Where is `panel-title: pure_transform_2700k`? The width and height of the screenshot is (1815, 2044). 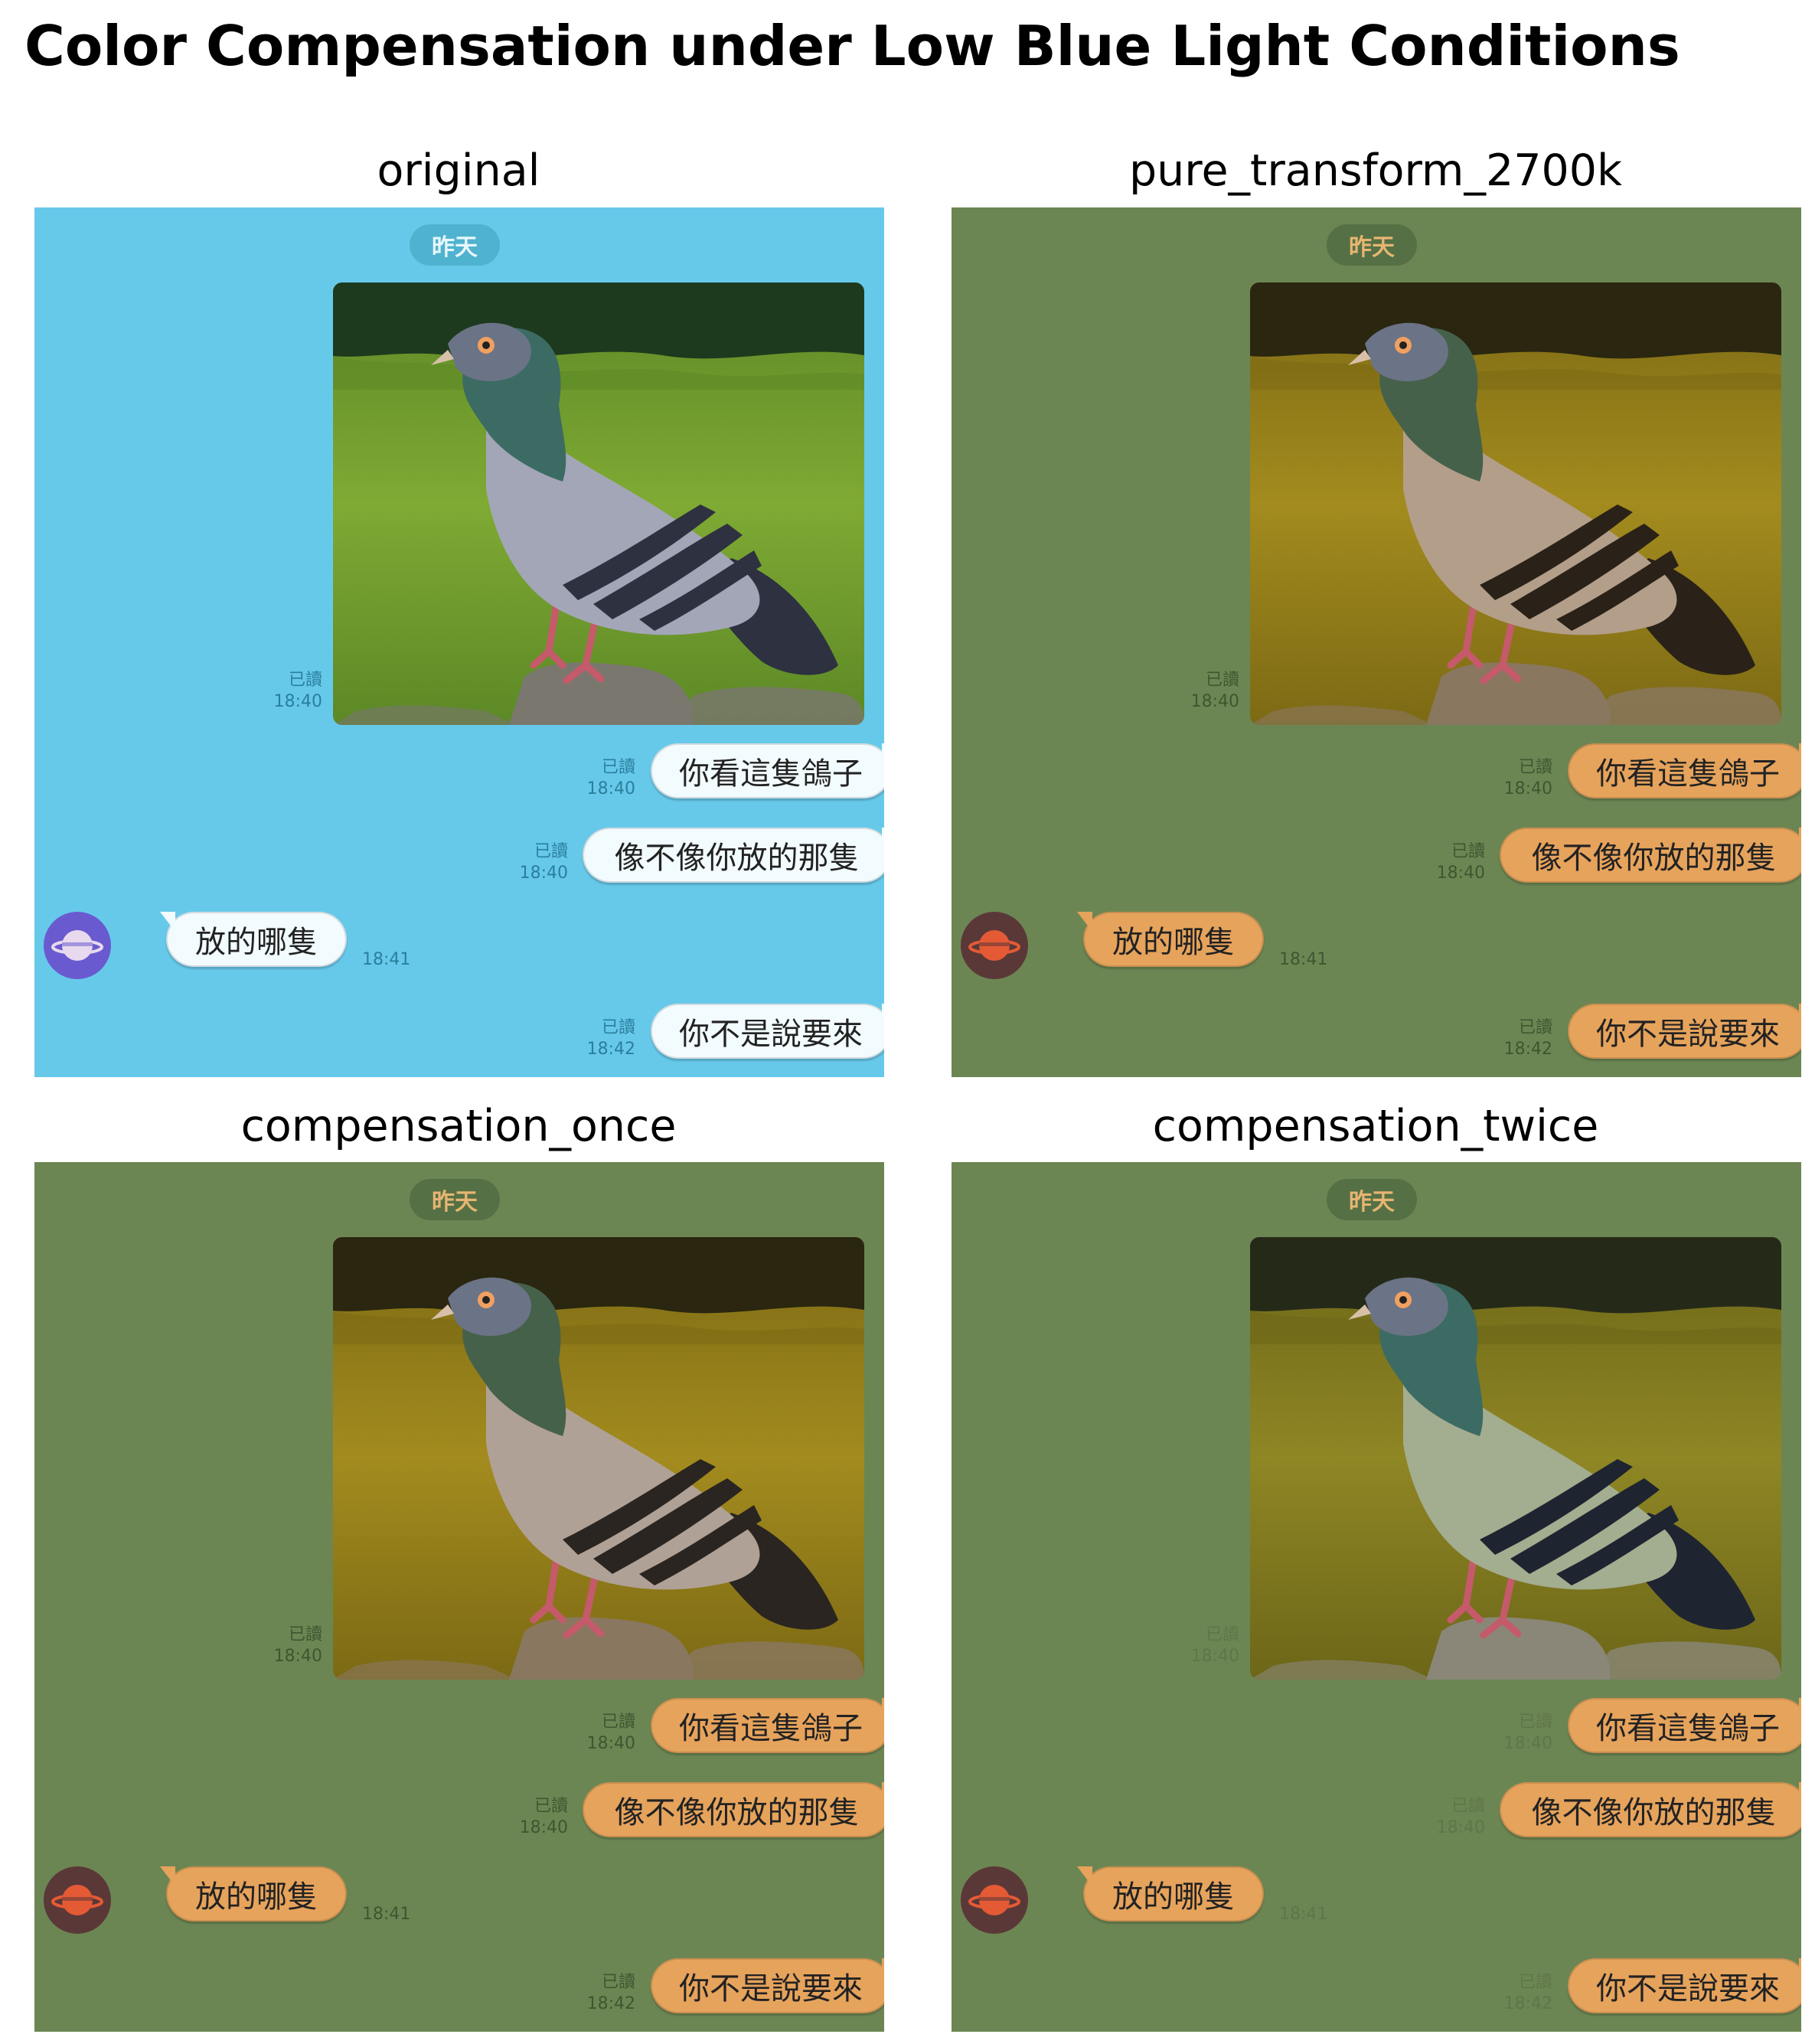 panel-title: pure_transform_2700k is located at coordinates (1375, 170).